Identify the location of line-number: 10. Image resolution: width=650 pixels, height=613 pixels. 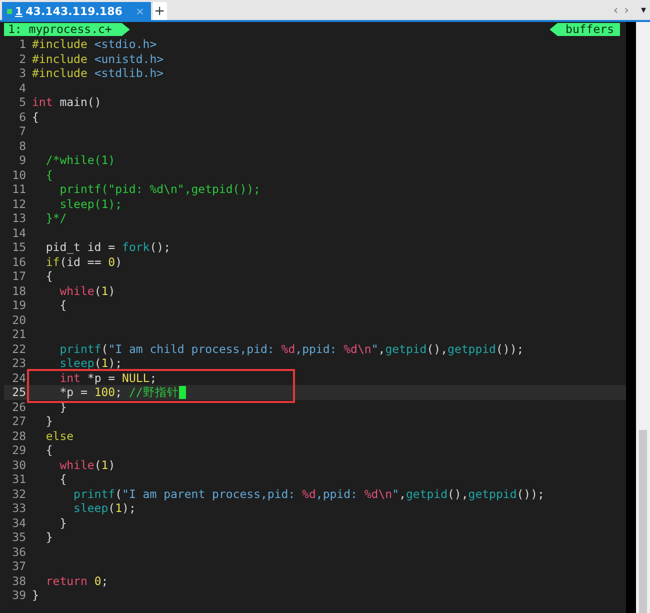
(18, 175).